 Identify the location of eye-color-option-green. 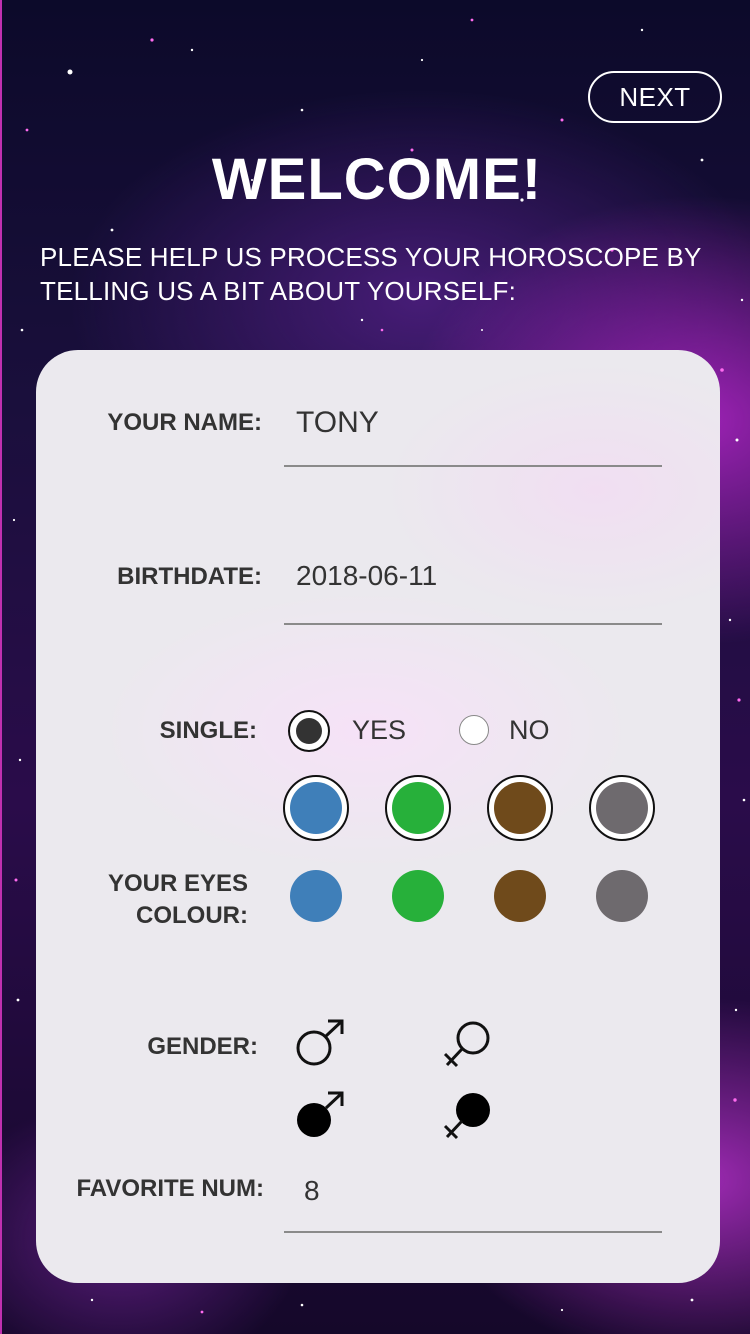
(418, 896).